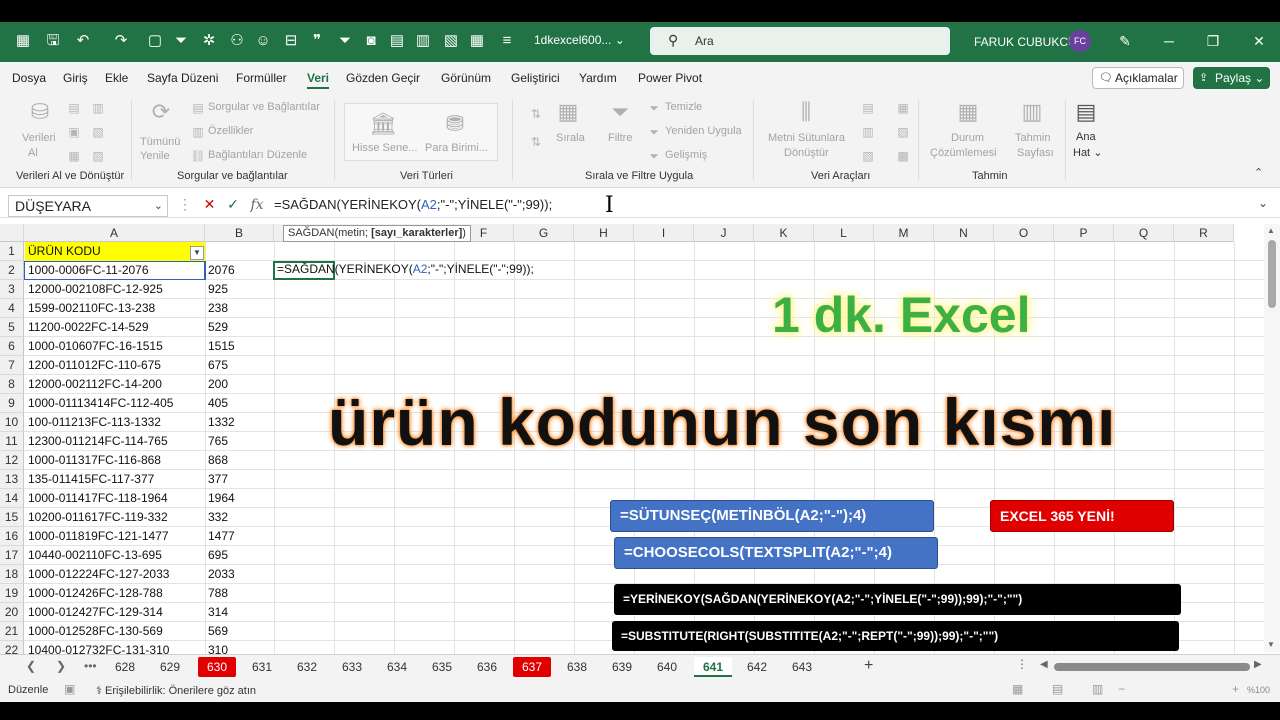 The width and height of the screenshot is (1280, 720). Describe the element at coordinates (239, 574) in the screenshot. I see `table-cell: 2033` at that location.